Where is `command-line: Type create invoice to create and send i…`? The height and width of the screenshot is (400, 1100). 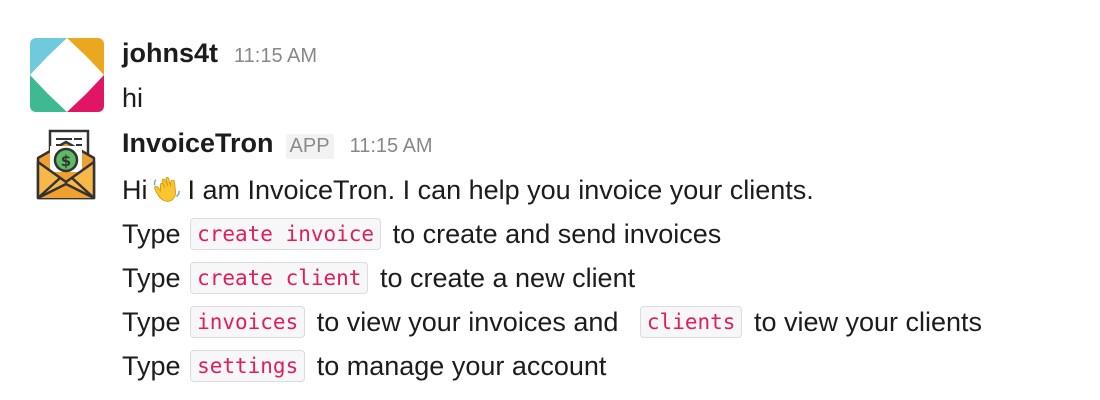 command-line: Type create invoice to create and send i… is located at coordinates (606, 234).